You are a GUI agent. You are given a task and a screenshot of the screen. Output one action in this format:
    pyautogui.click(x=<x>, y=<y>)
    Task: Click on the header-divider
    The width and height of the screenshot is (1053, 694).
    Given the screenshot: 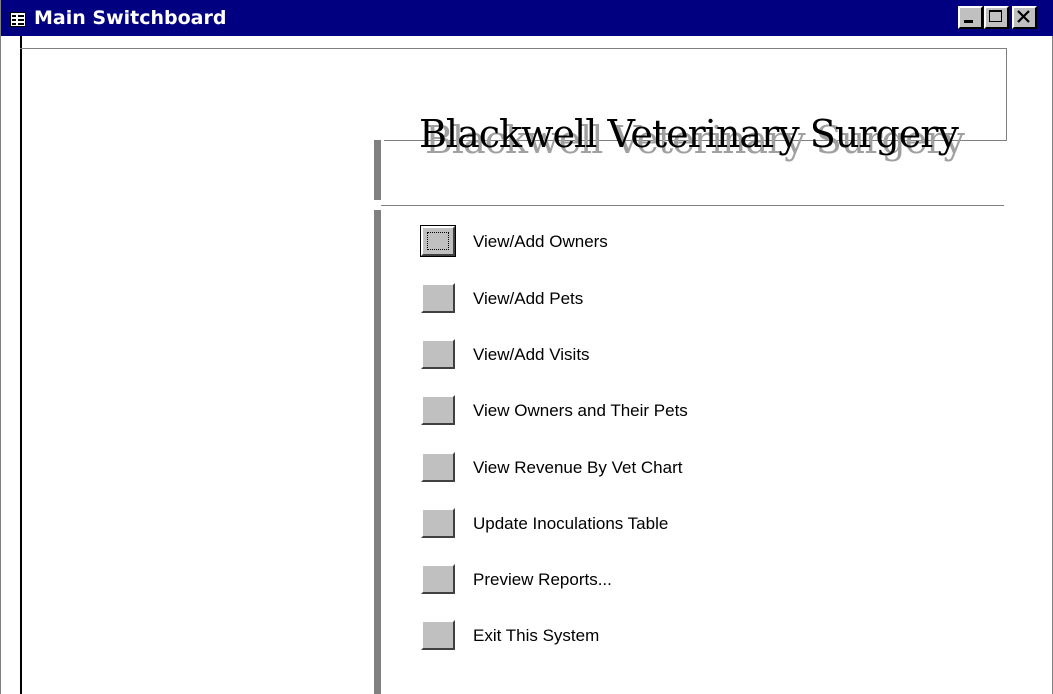 What is the action you would take?
    pyautogui.click(x=692, y=205)
    